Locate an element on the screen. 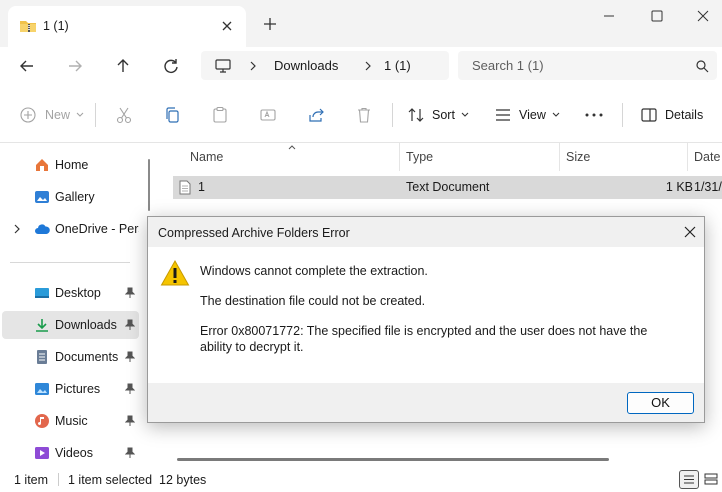 The image size is (722, 492). search-input: Search 1 (1) is located at coordinates (587, 65).